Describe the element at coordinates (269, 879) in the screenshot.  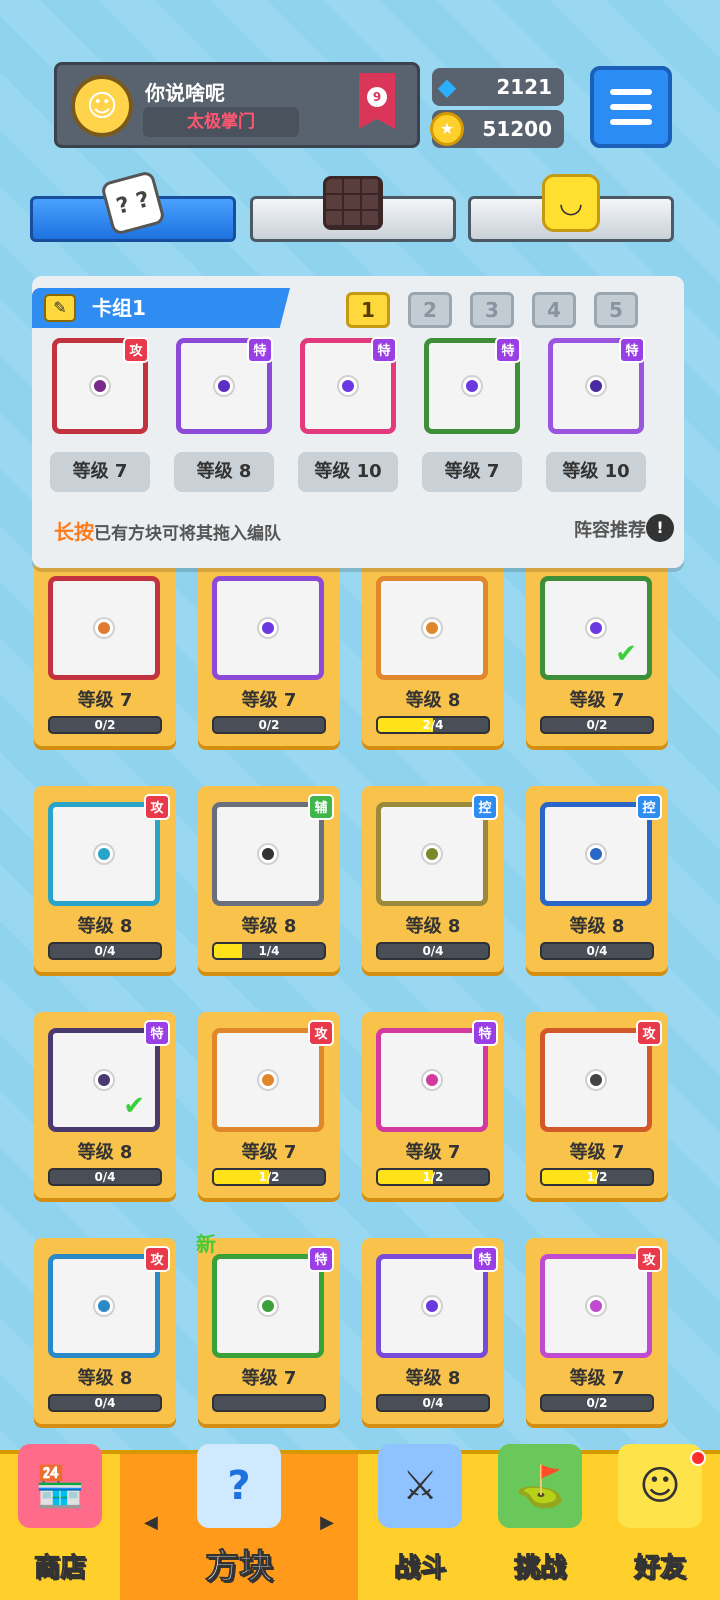
I see `block-card: 辅等级 8 1/4` at that location.